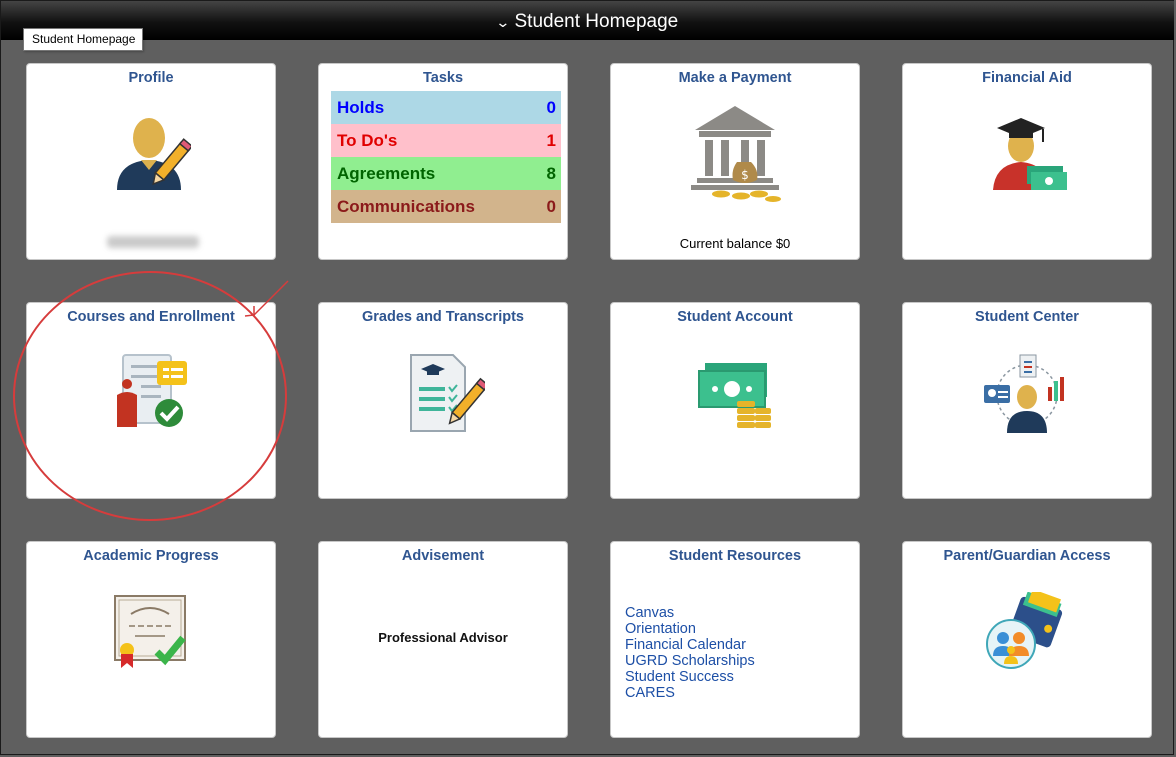 This screenshot has height=757, width=1176. I want to click on student-id-blurred, so click(153, 242).